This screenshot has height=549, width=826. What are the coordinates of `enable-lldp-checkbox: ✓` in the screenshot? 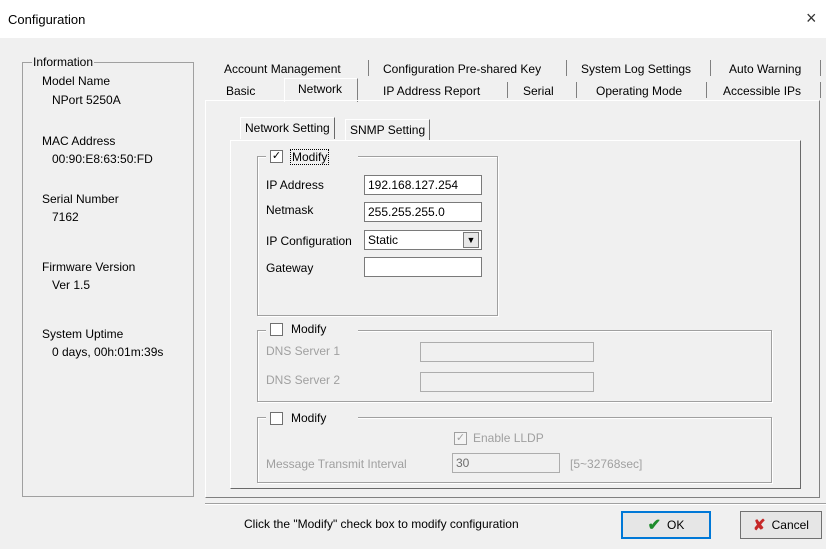 It's located at (460, 438).